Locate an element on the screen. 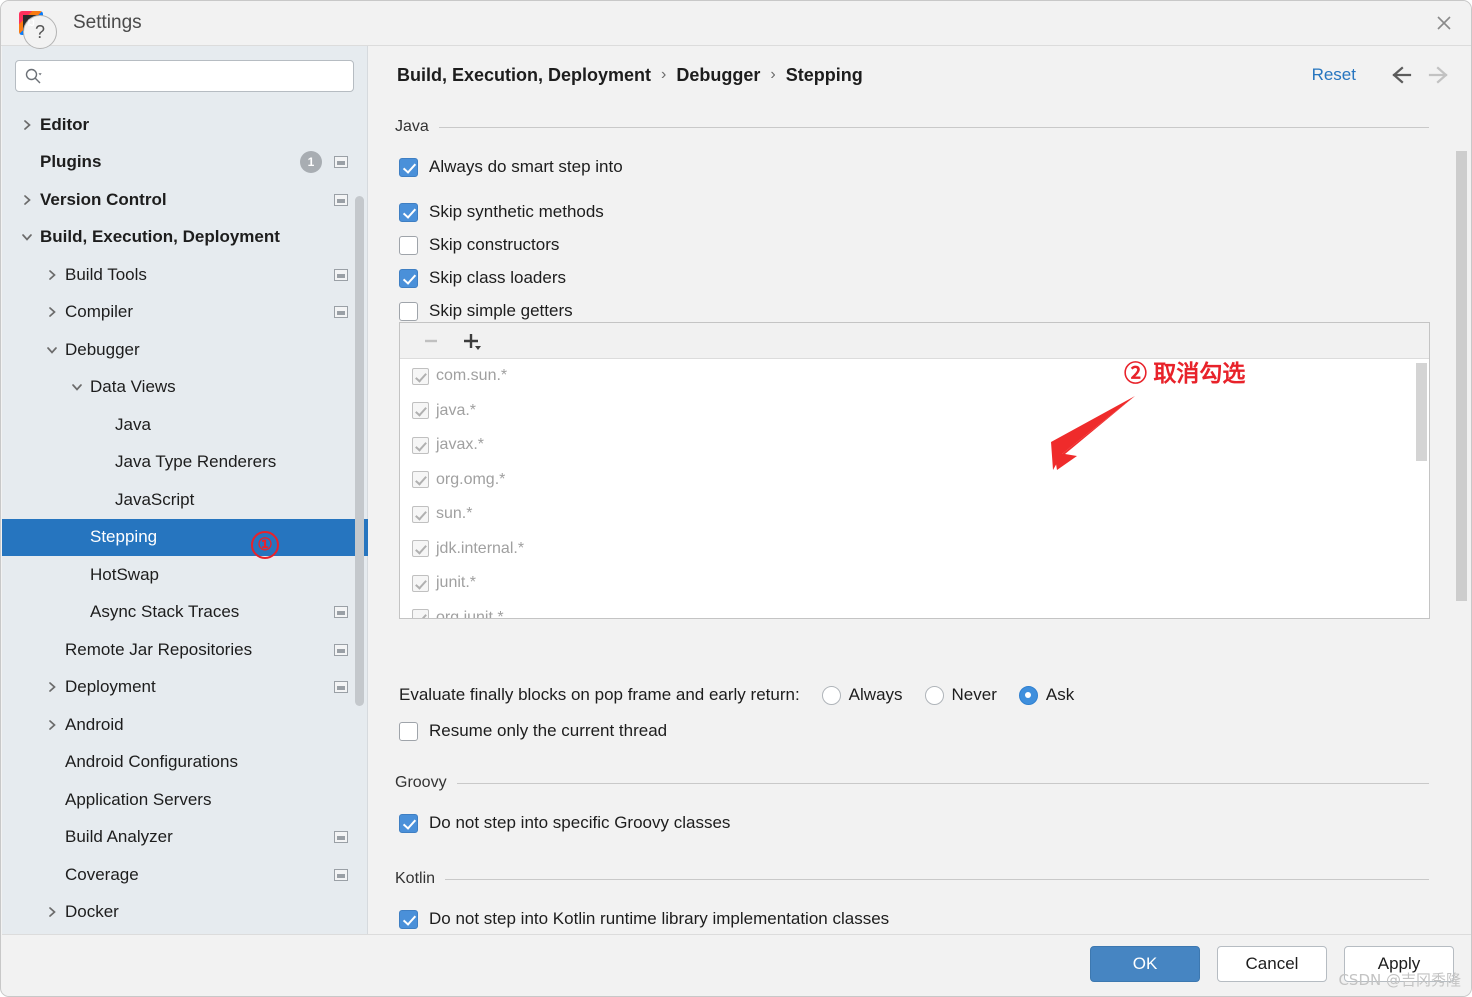  checkbox-label: Always do smart step into is located at coordinates (526, 166).